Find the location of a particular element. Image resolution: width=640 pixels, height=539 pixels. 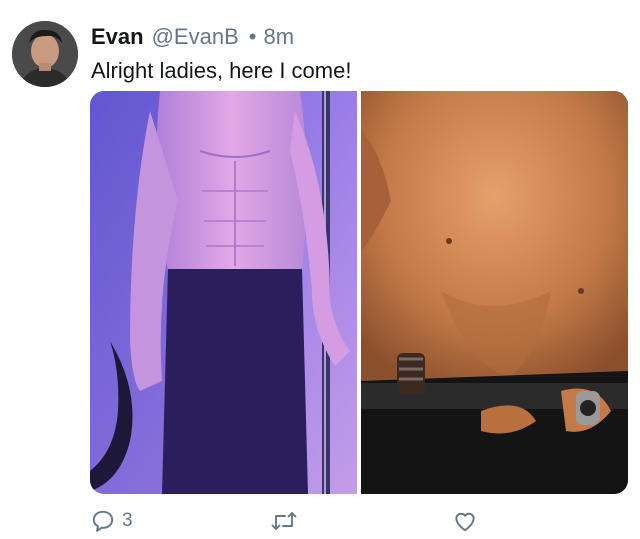

reply-button: 3 is located at coordinates (111, 521).